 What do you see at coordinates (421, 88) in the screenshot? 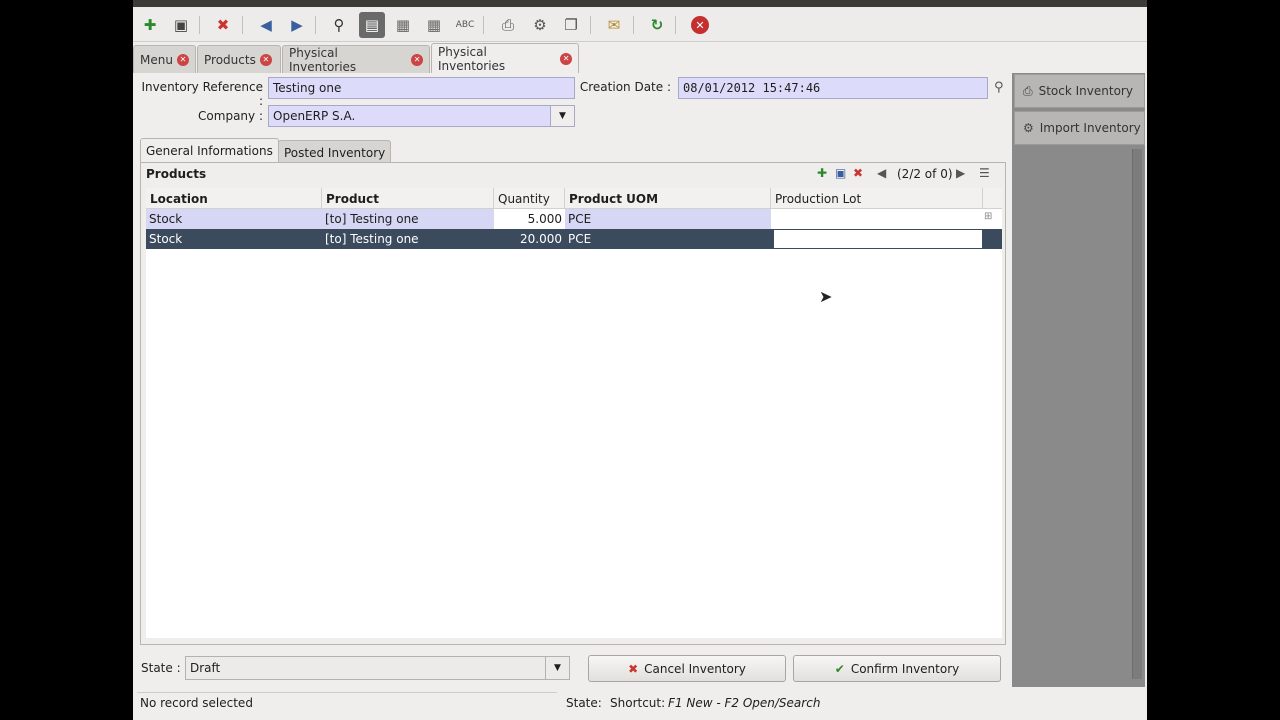
I see `inventory-reference-field: Testing one` at bounding box center [421, 88].